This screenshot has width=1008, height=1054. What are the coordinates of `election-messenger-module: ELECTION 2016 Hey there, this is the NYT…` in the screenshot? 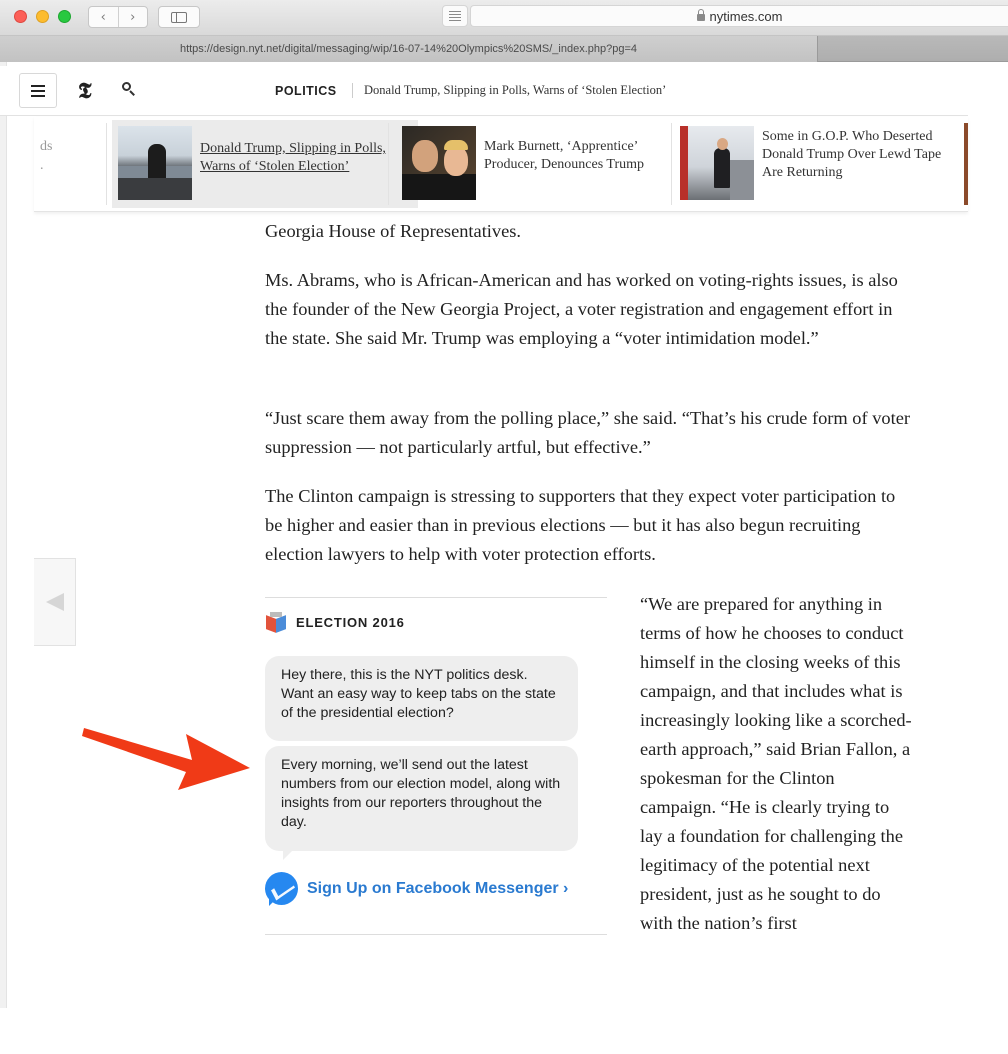 It's located at (436, 766).